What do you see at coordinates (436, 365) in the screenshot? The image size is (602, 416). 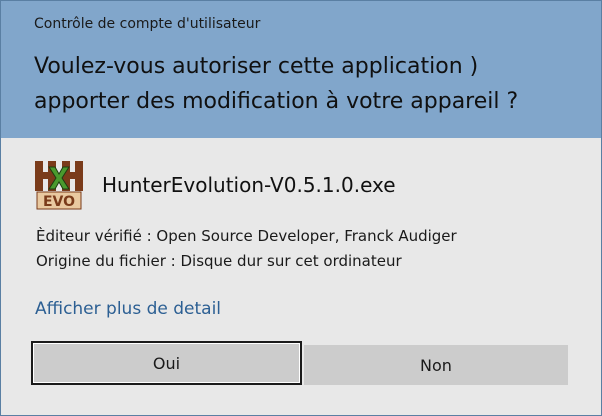 I see `no-button: Non` at bounding box center [436, 365].